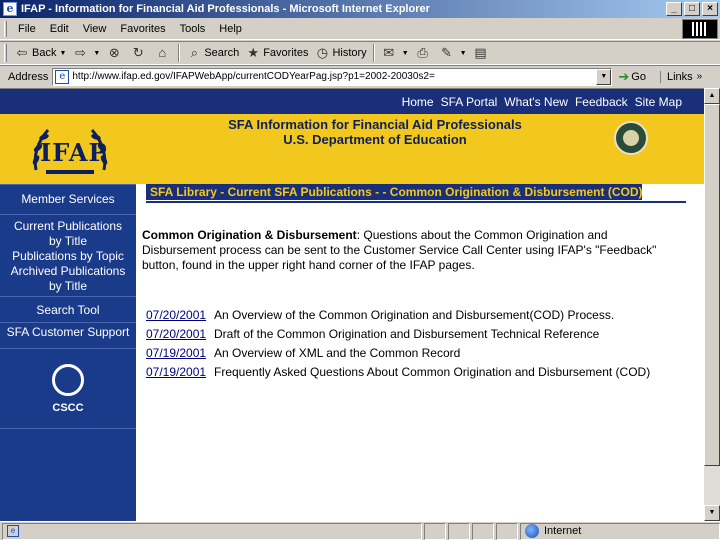  What do you see at coordinates (435, 531) in the screenshot?
I see `status-pane` at bounding box center [435, 531].